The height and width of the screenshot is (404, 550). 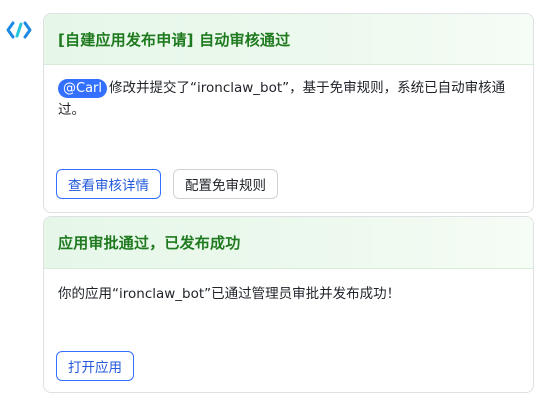 What do you see at coordinates (149, 243) in the screenshot?
I see `card-title: 应用审批通过，已发布成功` at bounding box center [149, 243].